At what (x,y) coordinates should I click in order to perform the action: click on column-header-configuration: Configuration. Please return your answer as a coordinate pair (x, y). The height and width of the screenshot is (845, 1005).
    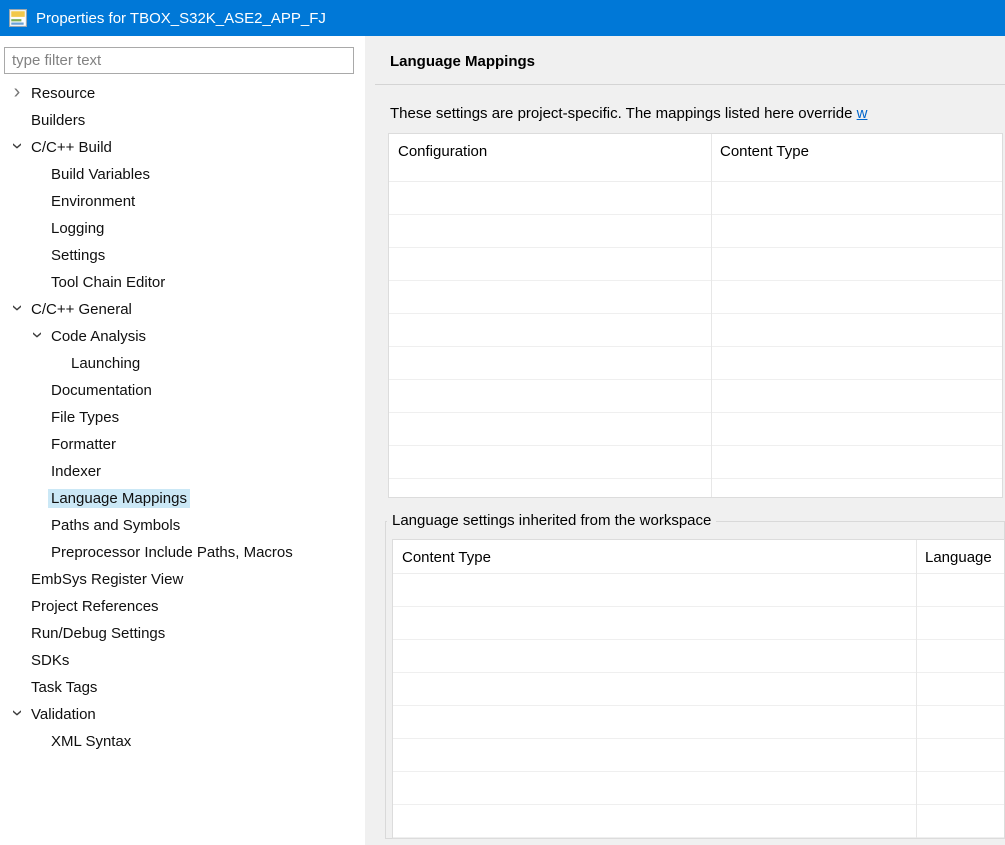
    Looking at the image, I should click on (550, 157).